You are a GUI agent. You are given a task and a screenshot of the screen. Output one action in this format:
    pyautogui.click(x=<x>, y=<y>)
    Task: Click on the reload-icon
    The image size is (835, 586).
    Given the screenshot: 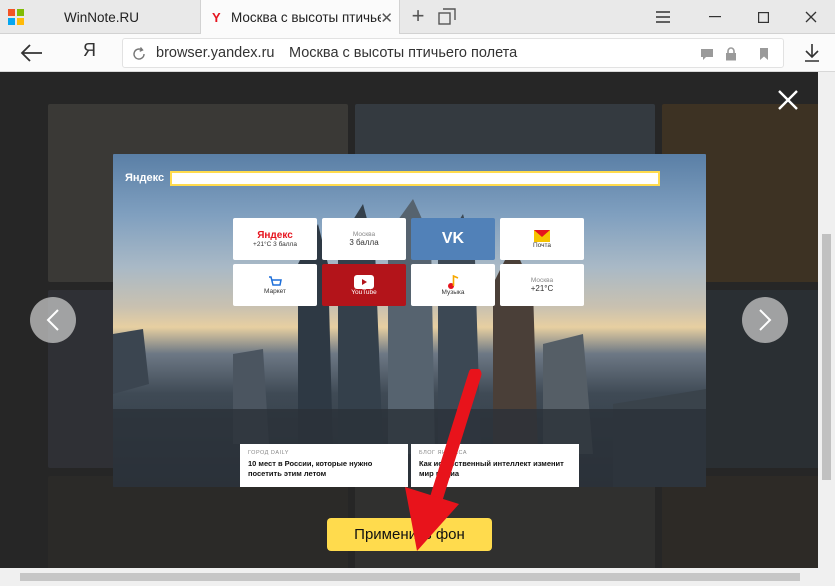 What is the action you would take?
    pyautogui.click(x=139, y=54)
    